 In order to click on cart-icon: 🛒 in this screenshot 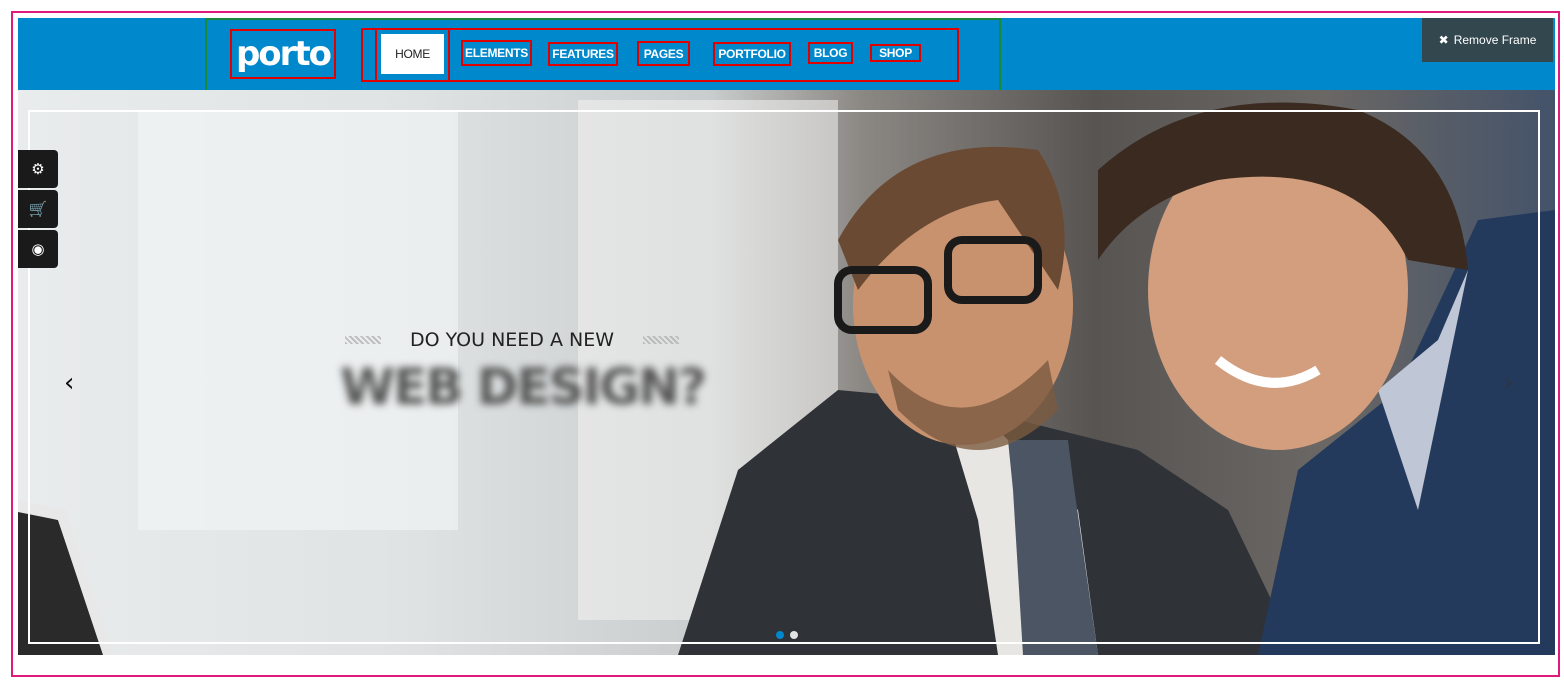, I will do `click(38, 209)`.